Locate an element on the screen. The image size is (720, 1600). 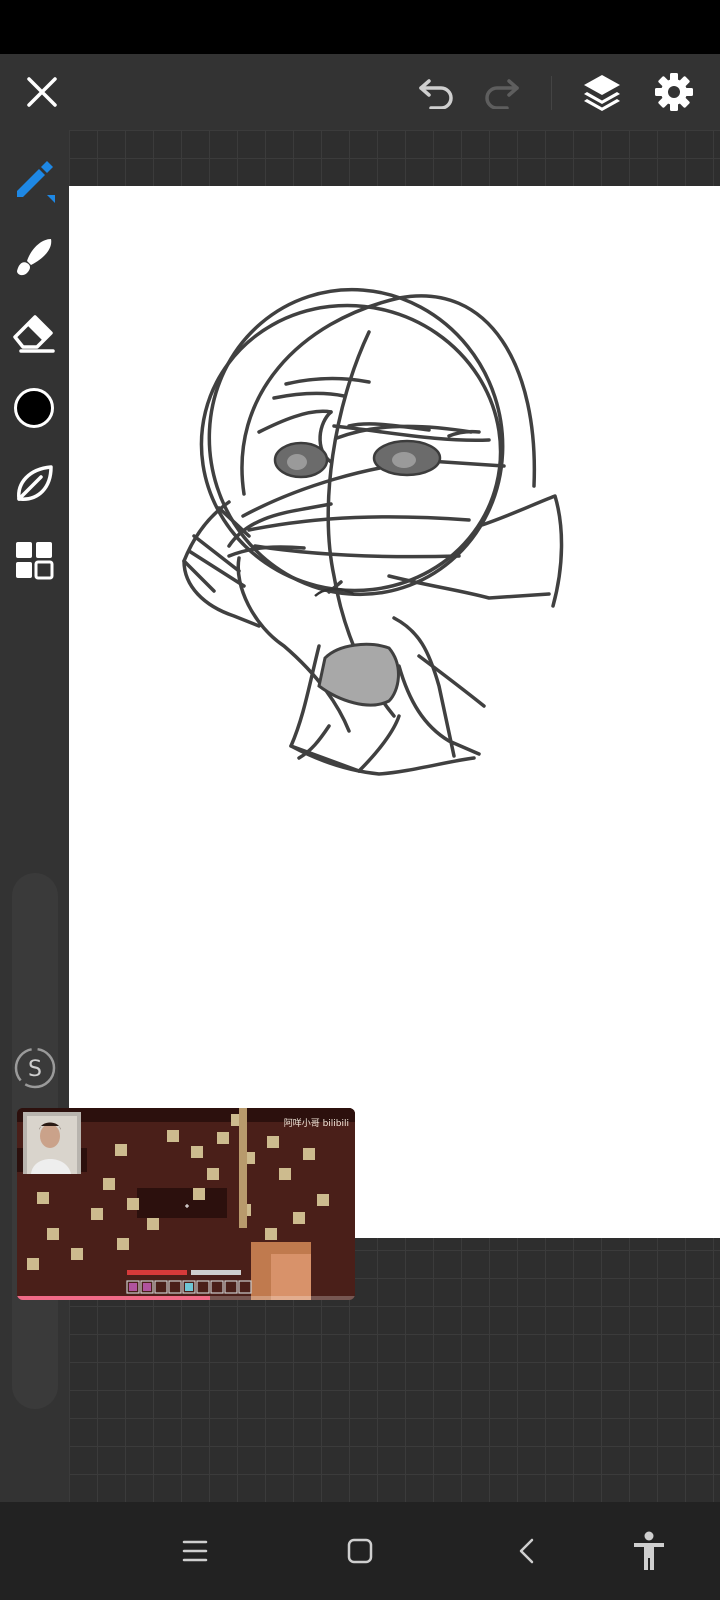
eraser-icon is located at coordinates (34, 334).